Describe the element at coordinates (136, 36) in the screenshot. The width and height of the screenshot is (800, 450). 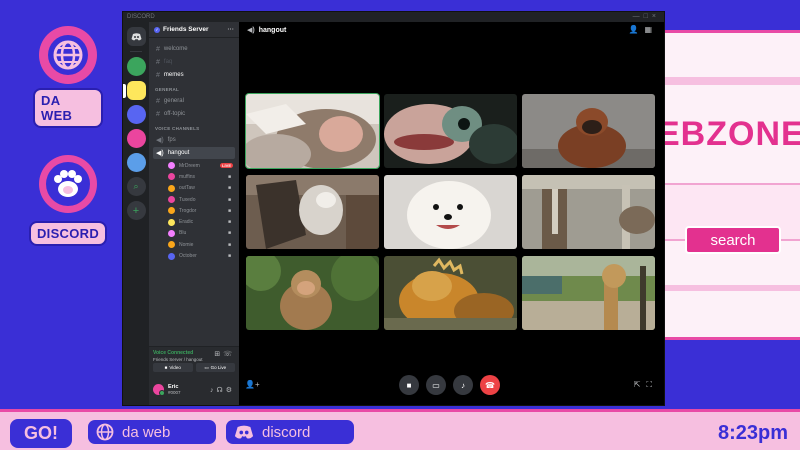
I see `home-button` at that location.